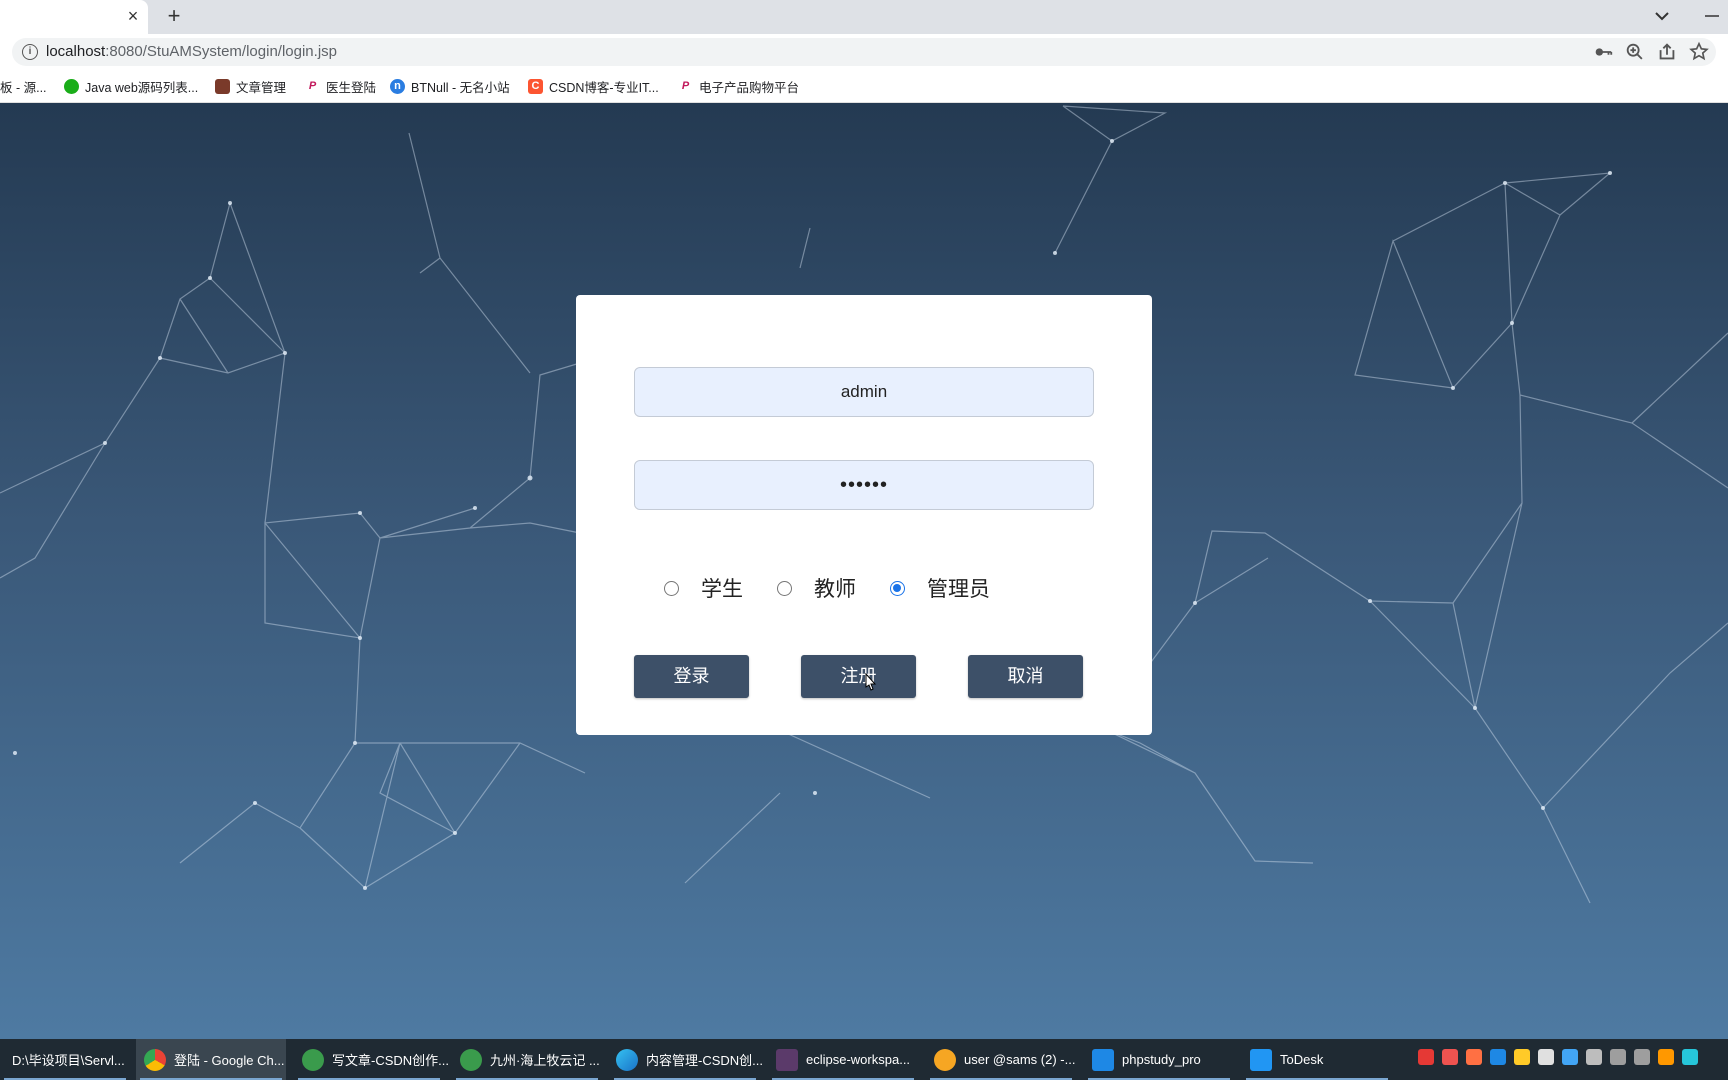 The width and height of the screenshot is (1728, 1080). Describe the element at coordinates (340, 86) in the screenshot. I see `bookmark-item: P 医生登陆` at that location.